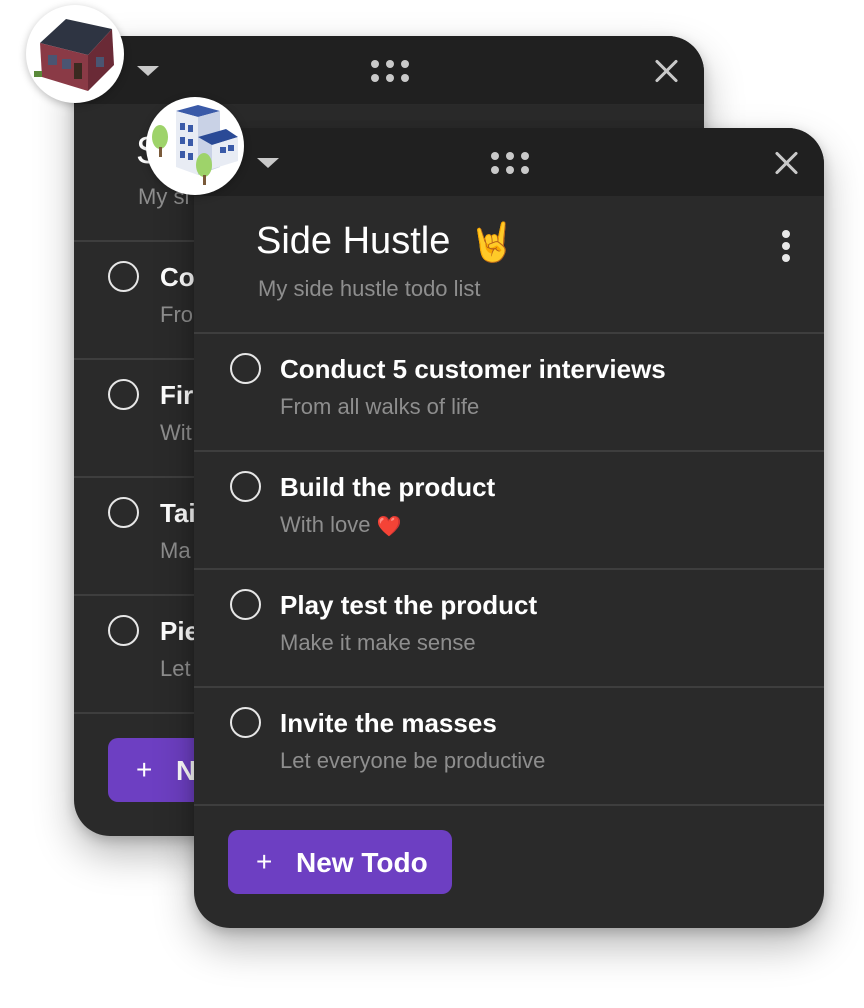 This screenshot has height=1008, width=864. Describe the element at coordinates (75, 54) in the screenshot. I see `house-icon` at that location.